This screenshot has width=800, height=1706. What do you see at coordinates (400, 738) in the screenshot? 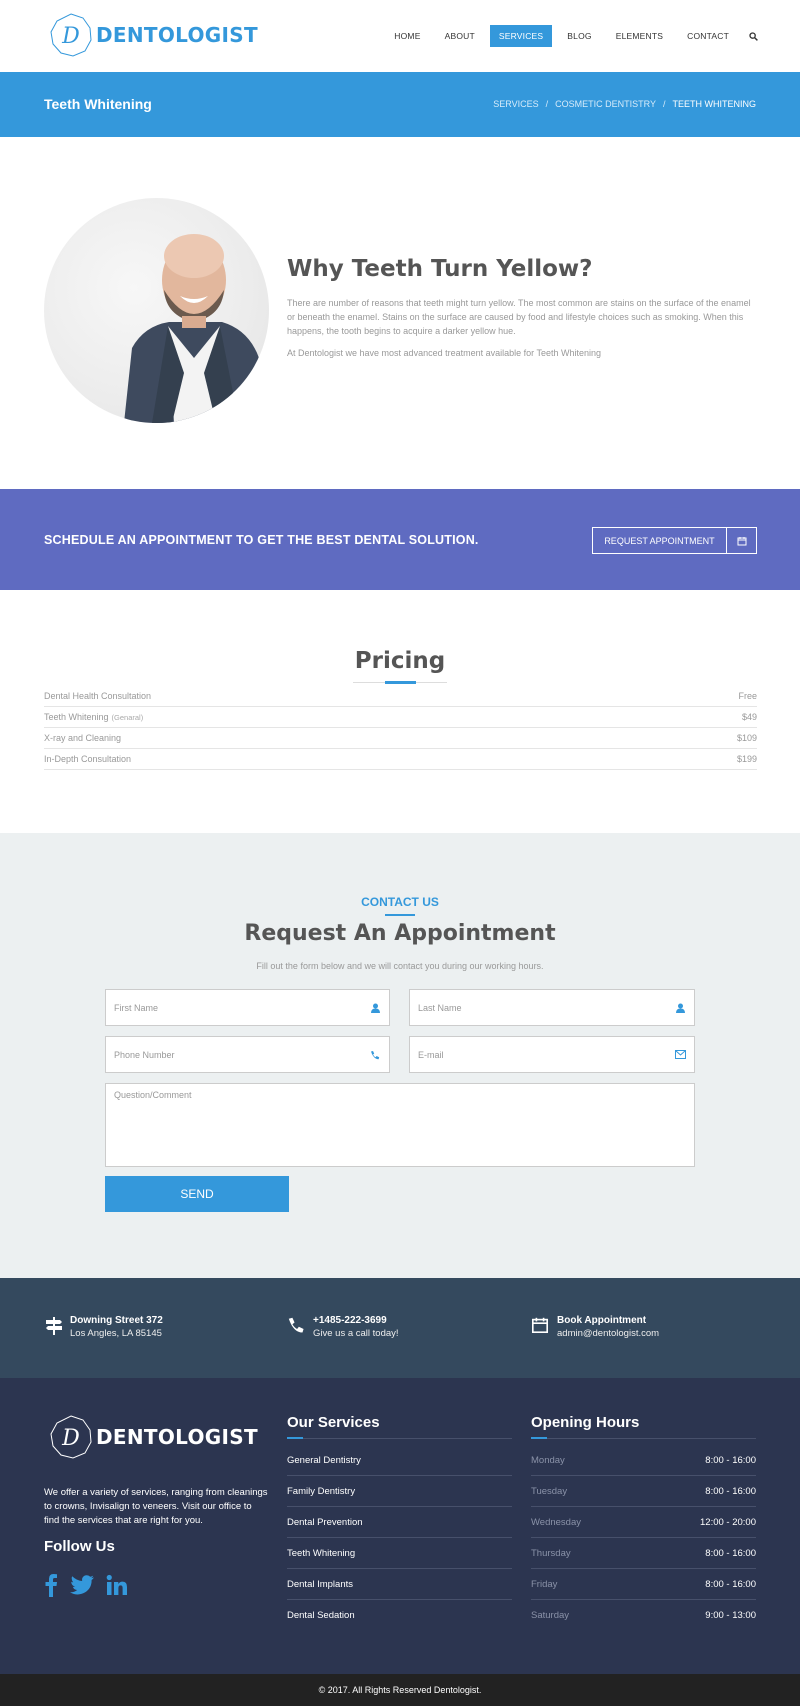
I see `price-row: X-ray and Cleaning $109` at bounding box center [400, 738].